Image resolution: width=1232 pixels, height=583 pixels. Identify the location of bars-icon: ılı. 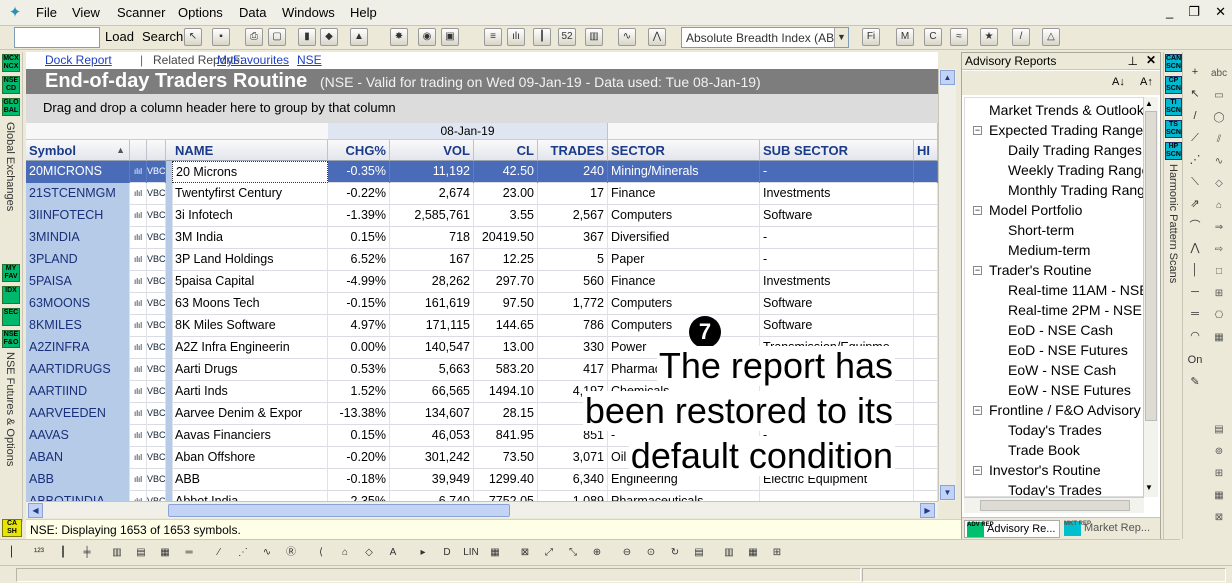
(516, 37).